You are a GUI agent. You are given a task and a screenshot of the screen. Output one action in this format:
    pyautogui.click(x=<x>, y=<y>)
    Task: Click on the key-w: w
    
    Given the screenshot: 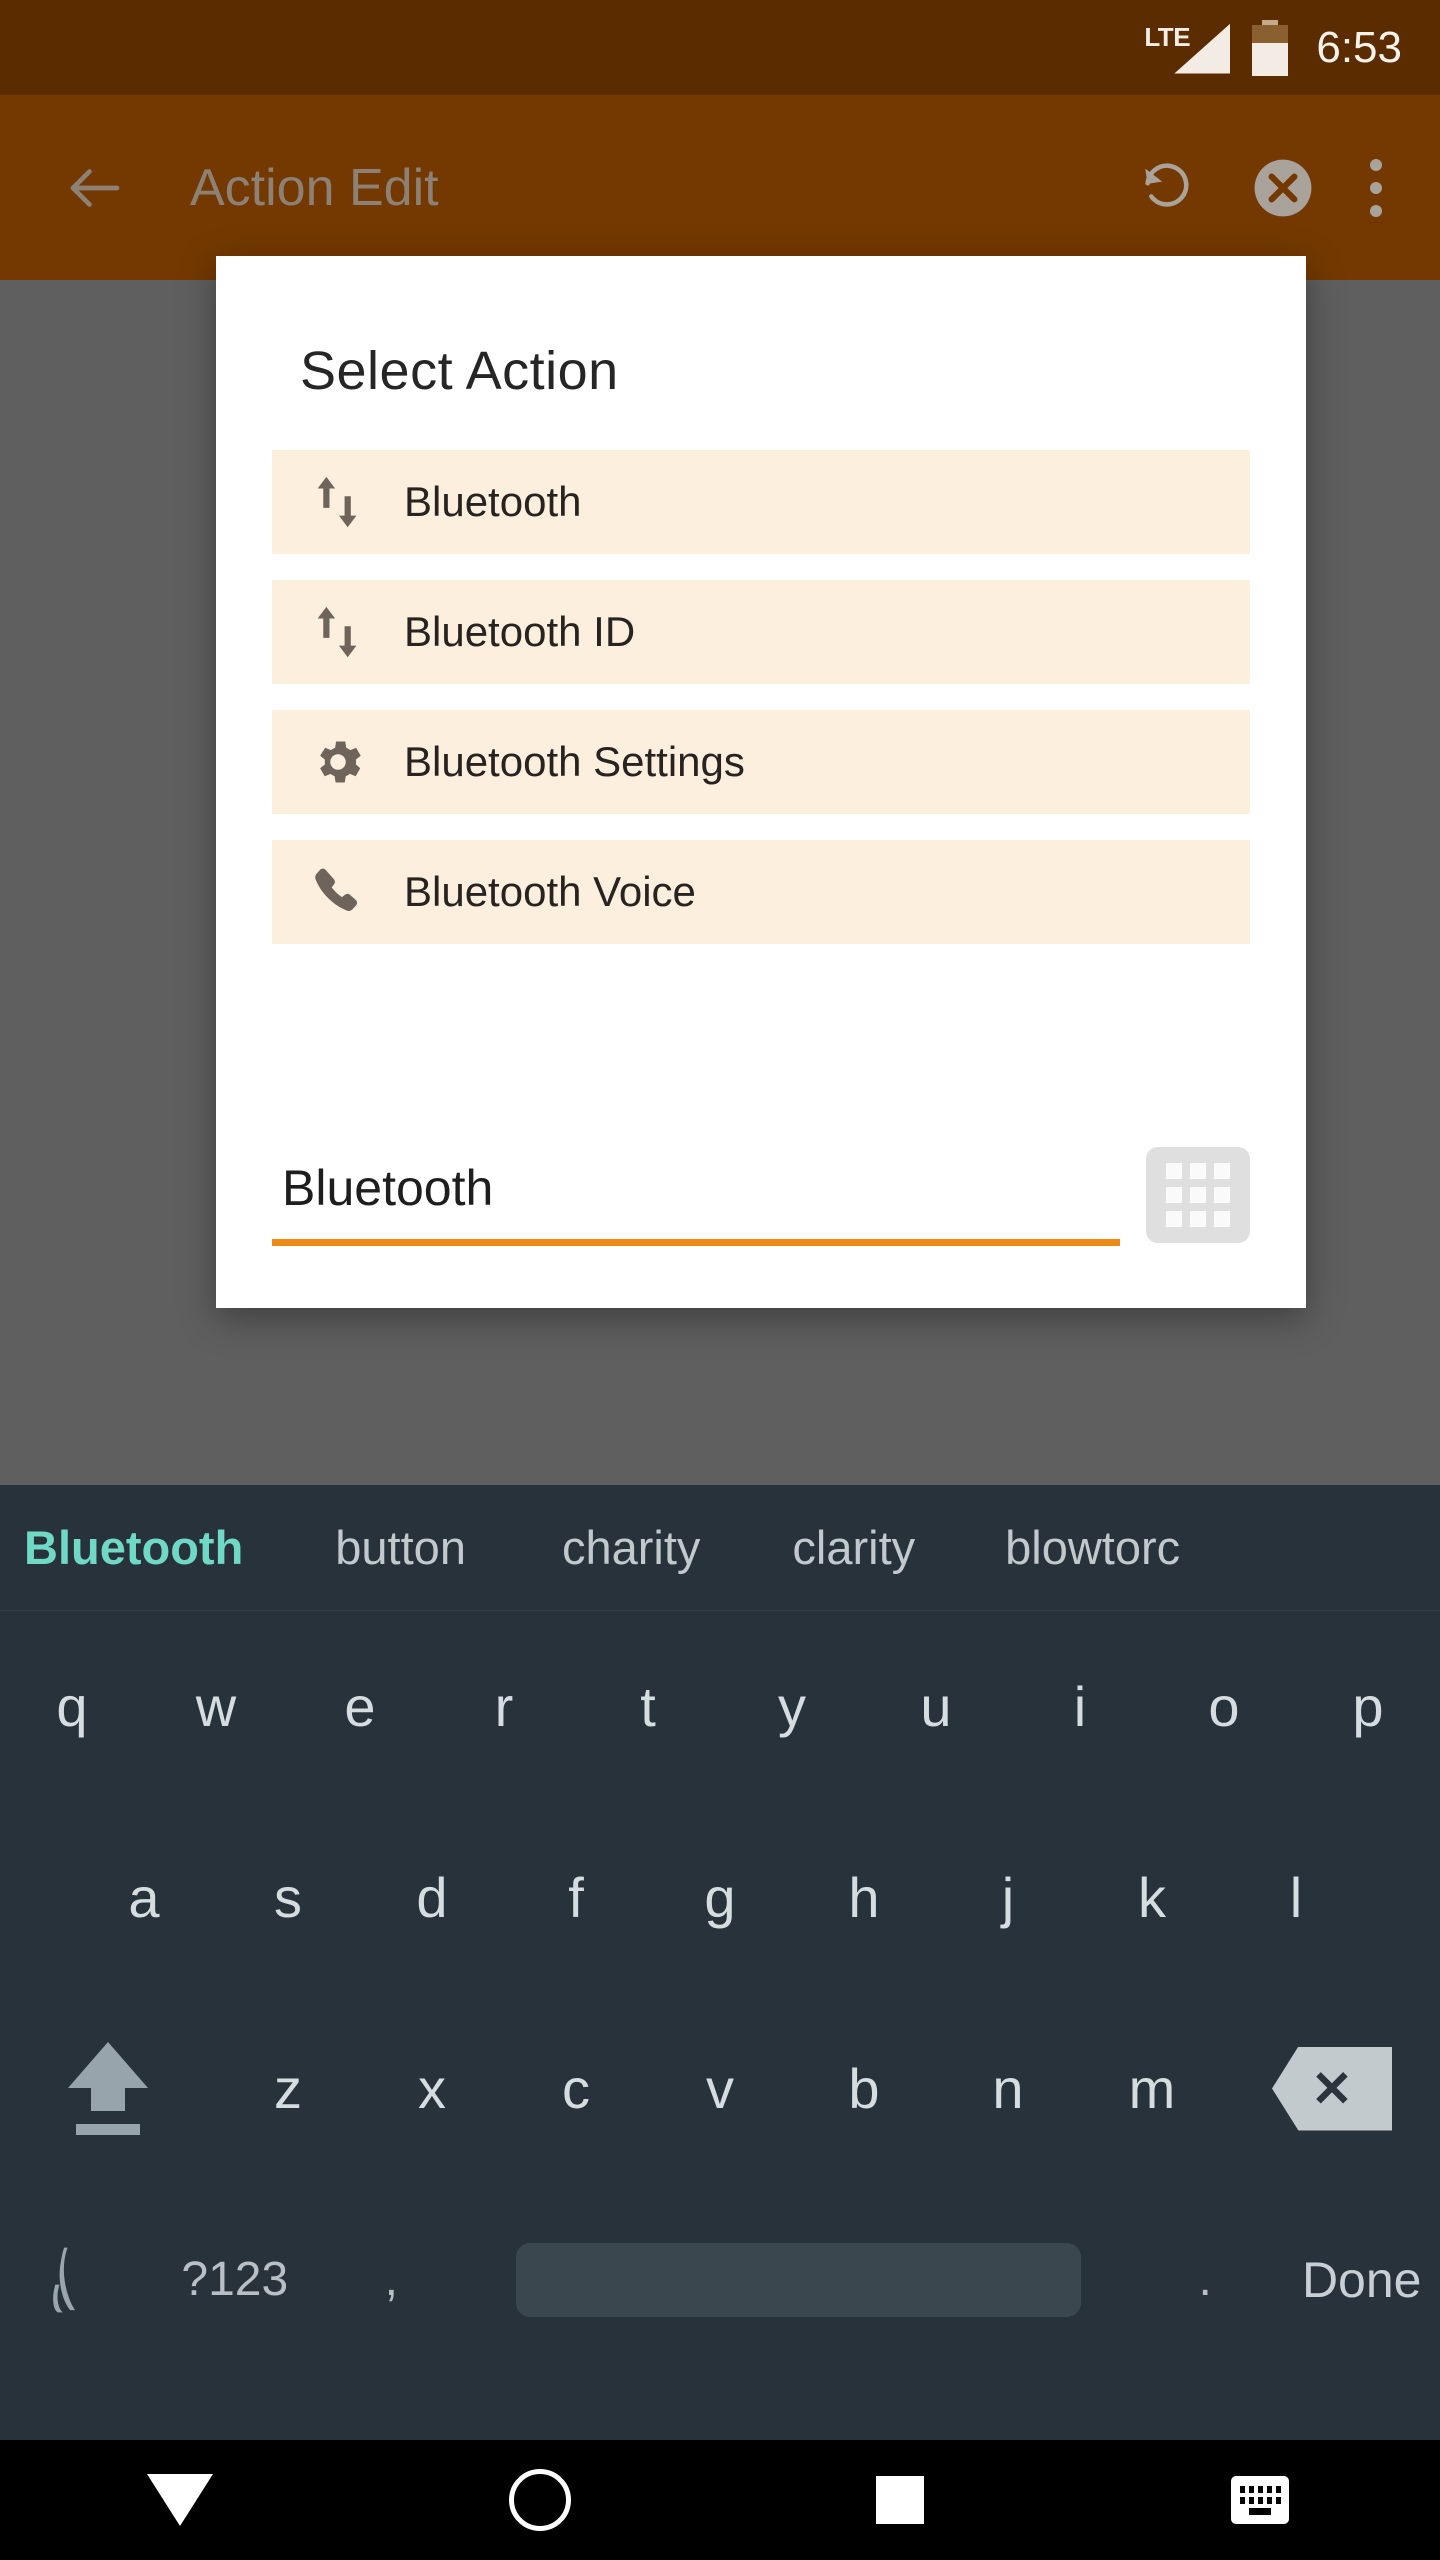 What is the action you would take?
    pyautogui.click(x=216, y=1706)
    